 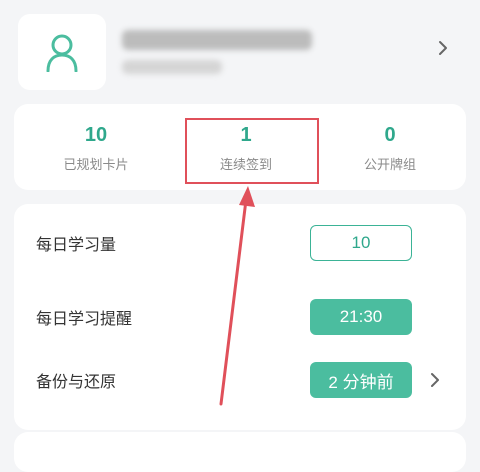 What do you see at coordinates (237, 296) in the screenshot?
I see `red-arrow-icon` at bounding box center [237, 296].